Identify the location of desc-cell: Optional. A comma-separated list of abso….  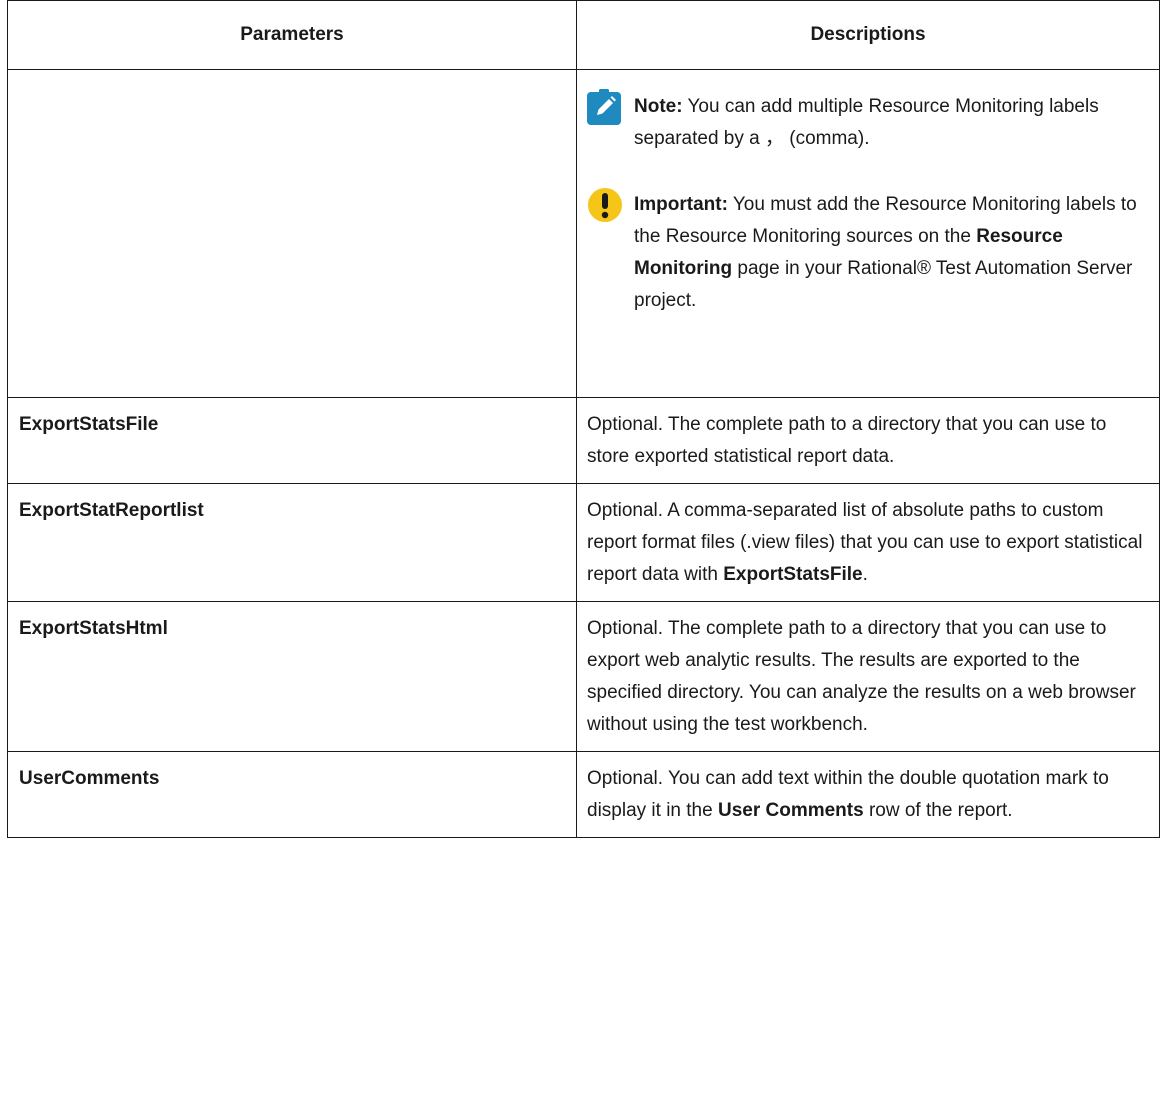
(868, 542).